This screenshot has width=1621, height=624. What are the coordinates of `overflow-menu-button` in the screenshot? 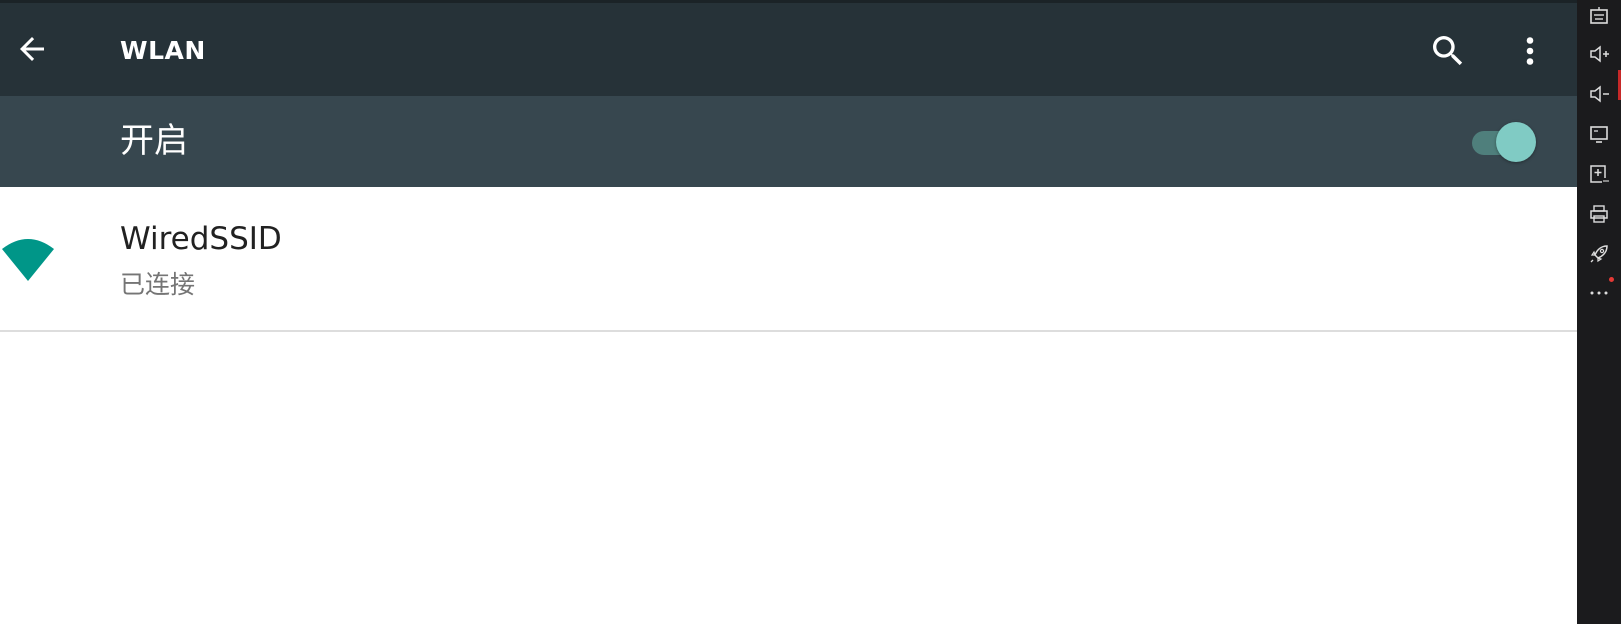 It's located at (1530, 51).